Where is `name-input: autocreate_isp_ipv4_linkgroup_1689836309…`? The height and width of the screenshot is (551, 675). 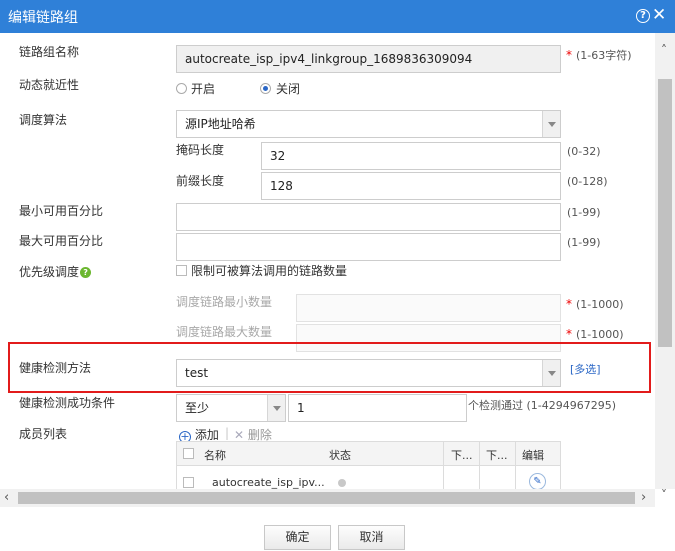 name-input: autocreate_isp_ipv4_linkgroup_1689836309… is located at coordinates (368, 59).